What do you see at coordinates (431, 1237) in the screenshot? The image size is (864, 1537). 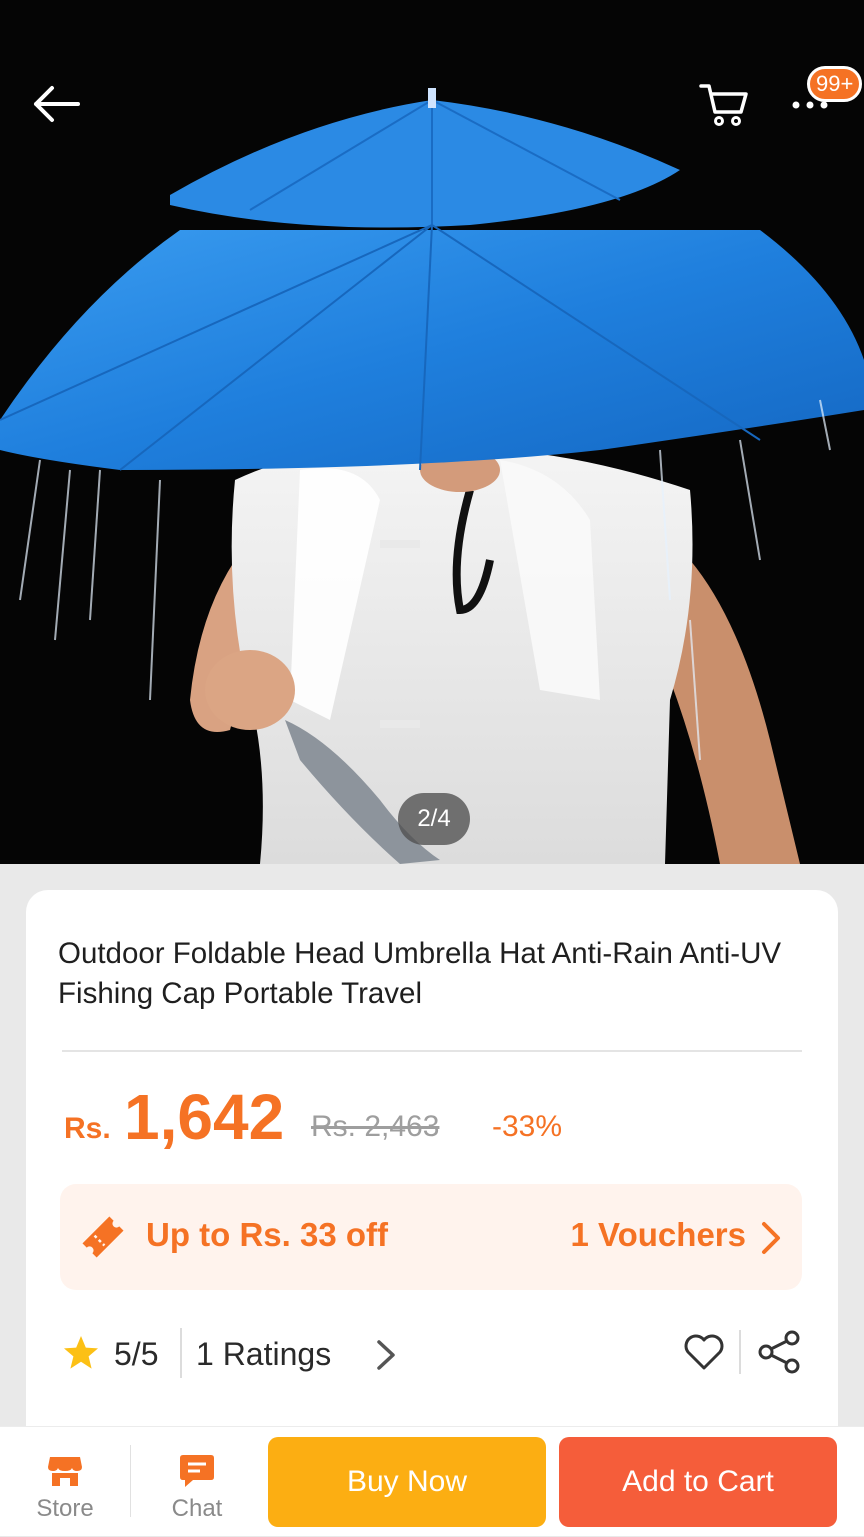 I see `voucher-banner: Up to Rs. 33 off 1 Vouchers` at bounding box center [431, 1237].